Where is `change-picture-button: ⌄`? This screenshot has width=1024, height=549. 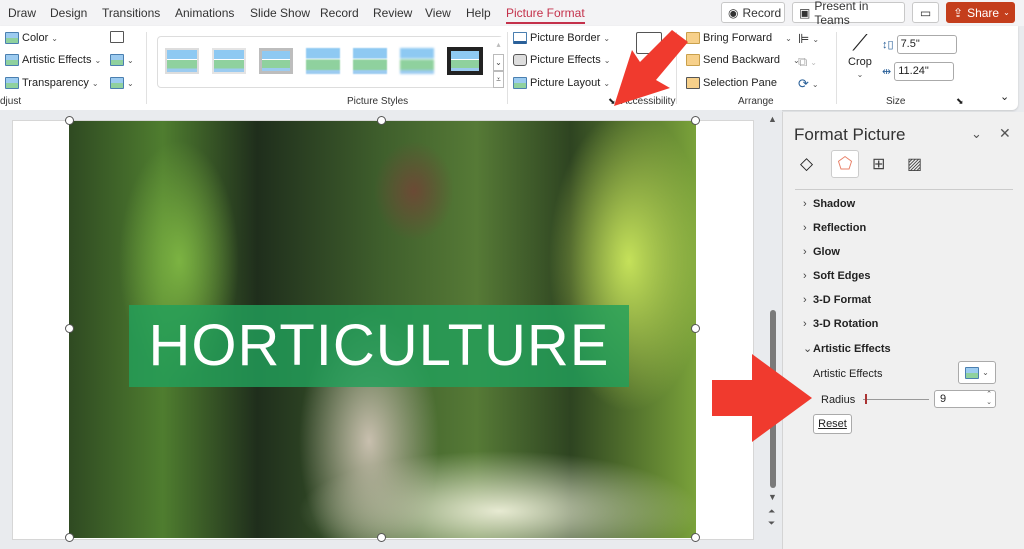
change-picture-button: ⌄ is located at coordinates (122, 60).